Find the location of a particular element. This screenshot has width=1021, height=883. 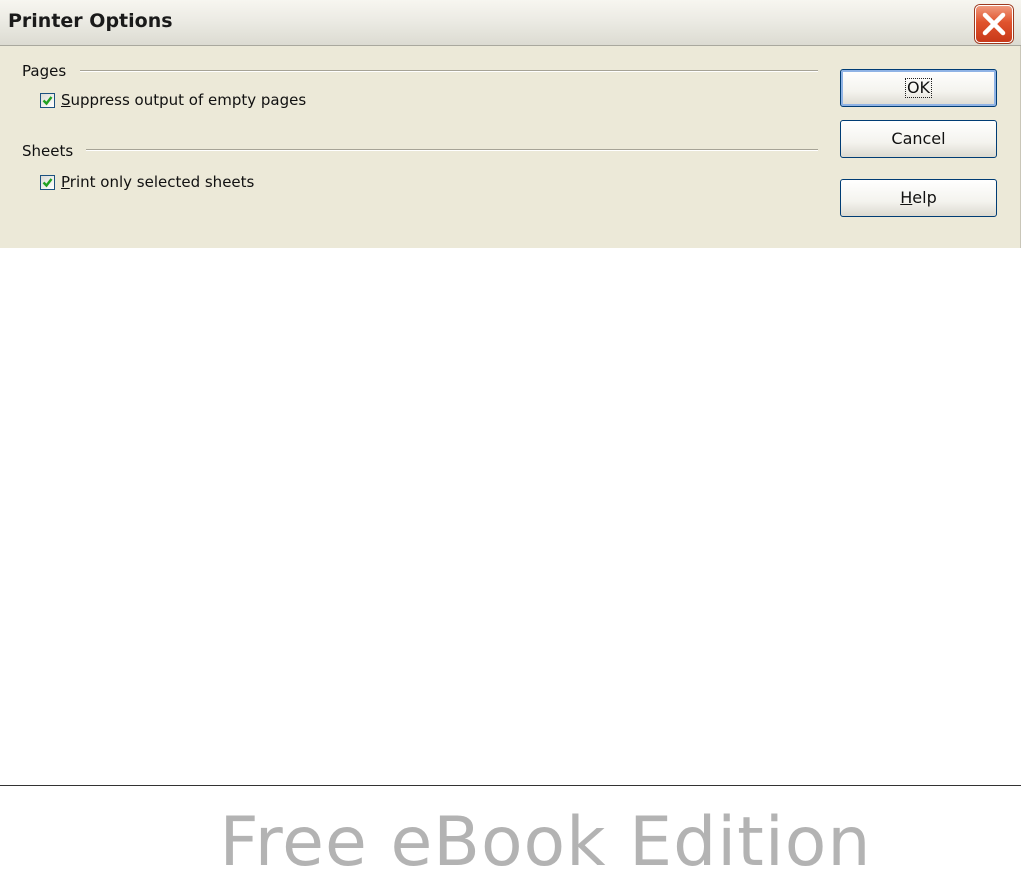

pages-group-label: Pages is located at coordinates (44, 71).